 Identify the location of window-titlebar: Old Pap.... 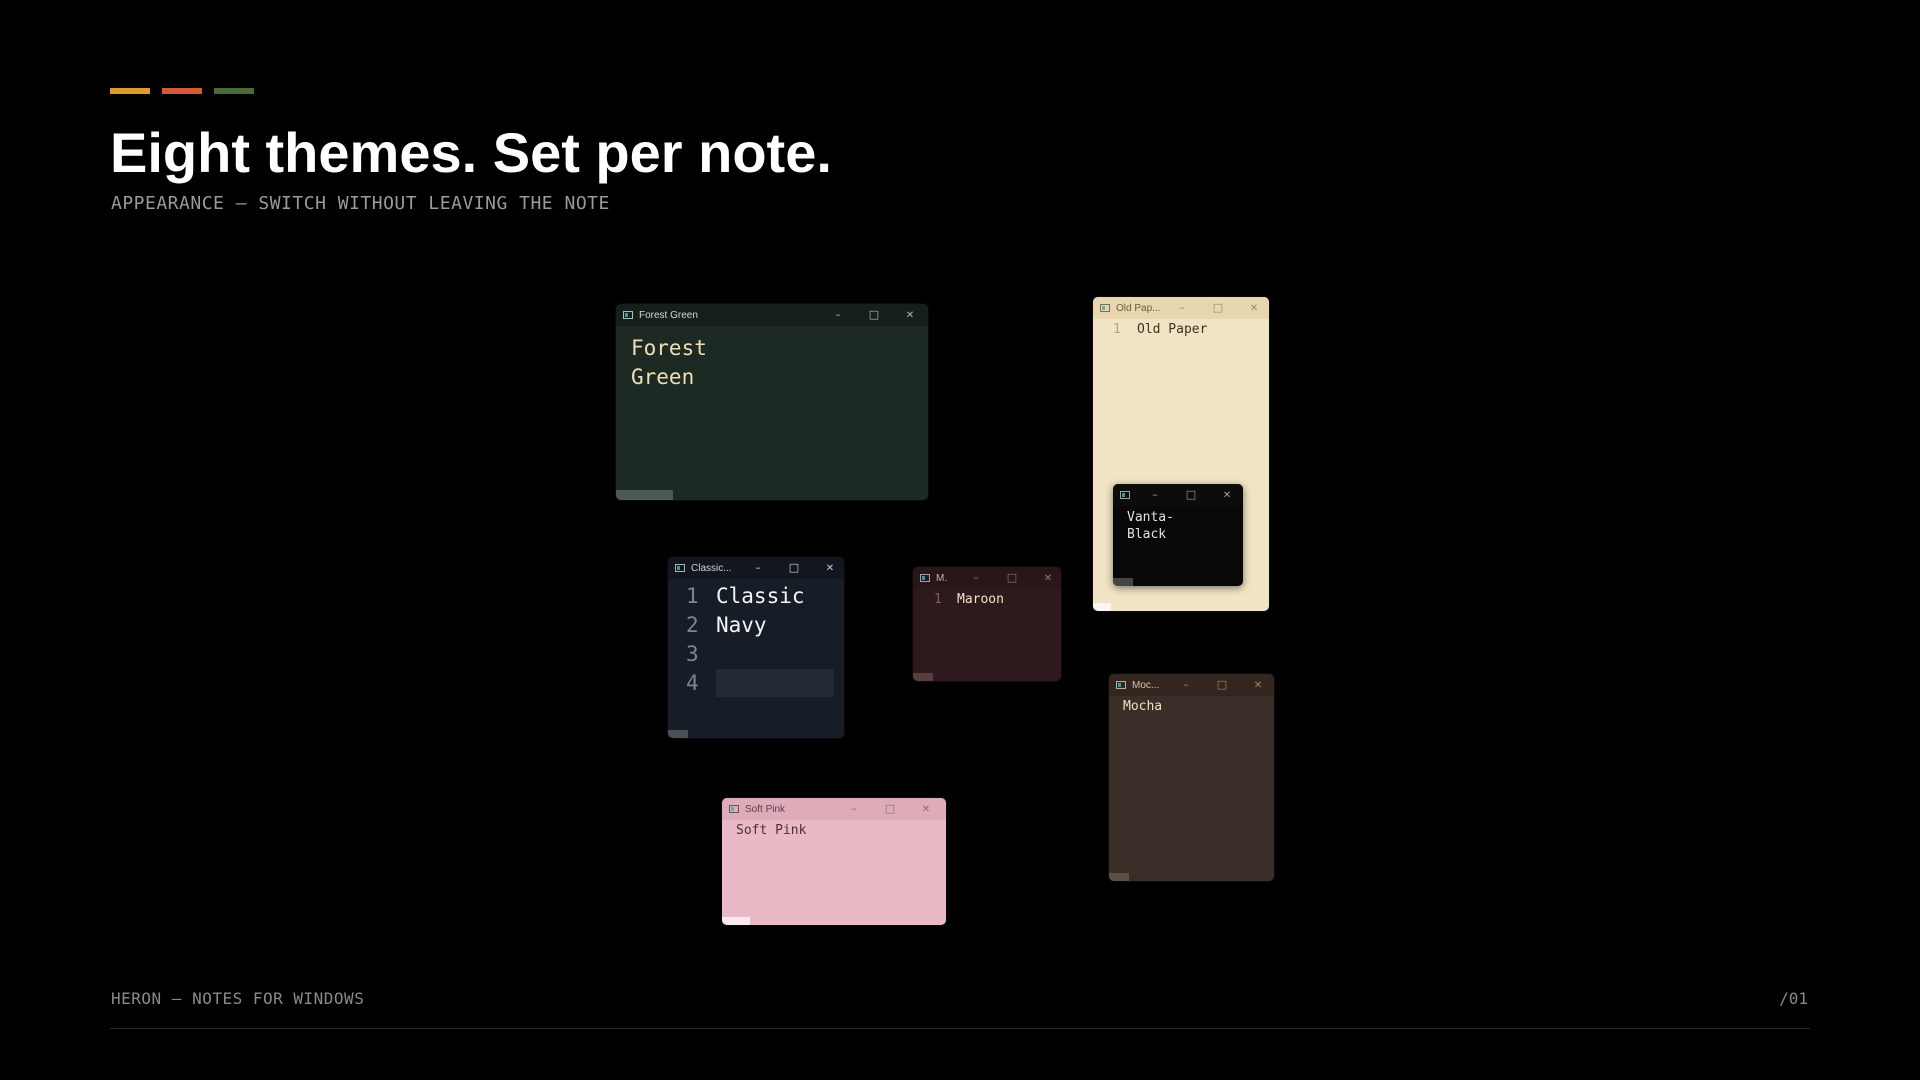
(1181, 308).